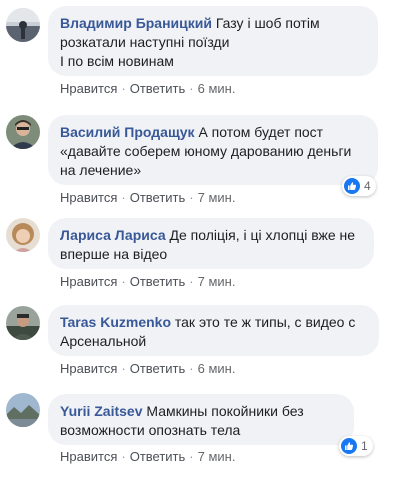  Describe the element at coordinates (262, 235) in the screenshot. I see `comment-text-line: Де поліція, і ці хлопці вже не` at that location.